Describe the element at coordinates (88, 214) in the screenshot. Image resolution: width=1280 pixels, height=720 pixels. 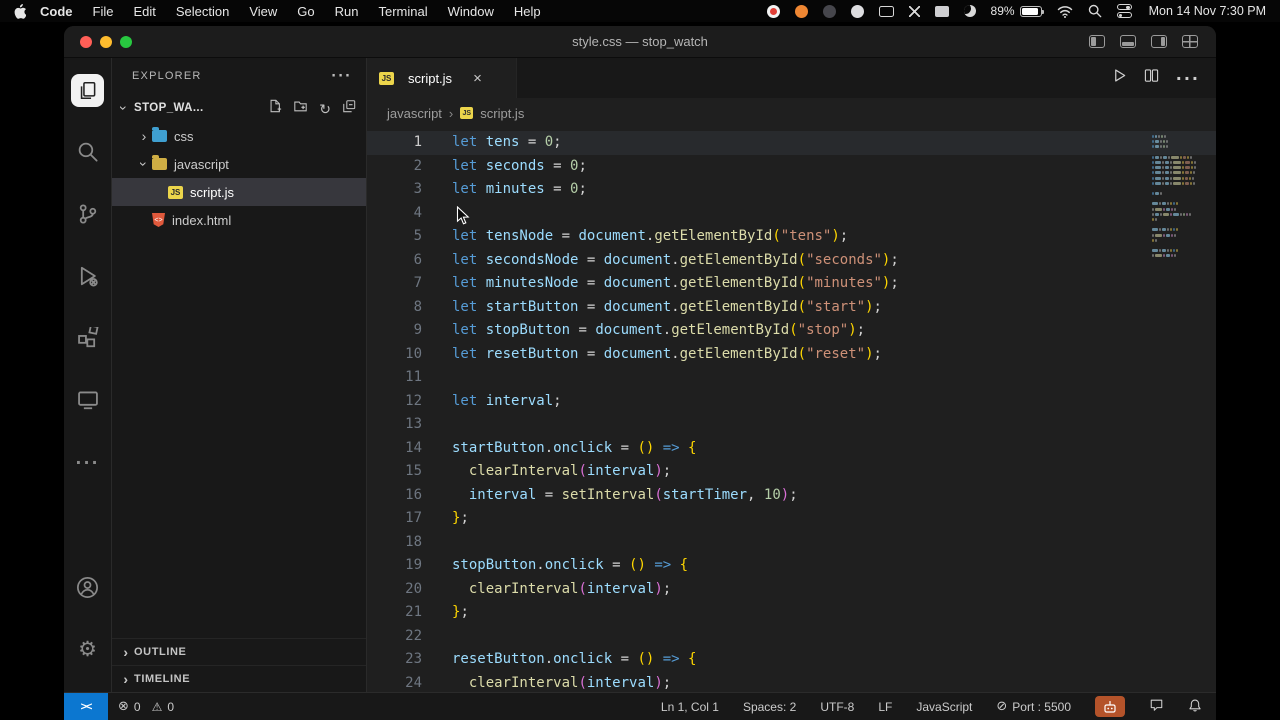
I see `source-control-icon` at that location.